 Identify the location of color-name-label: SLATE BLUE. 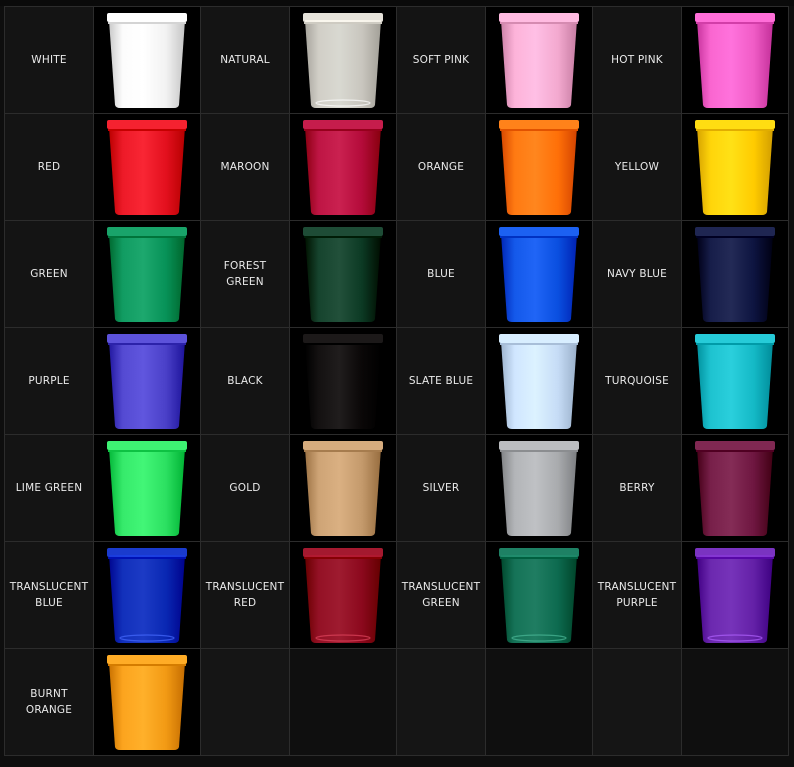
(441, 381).